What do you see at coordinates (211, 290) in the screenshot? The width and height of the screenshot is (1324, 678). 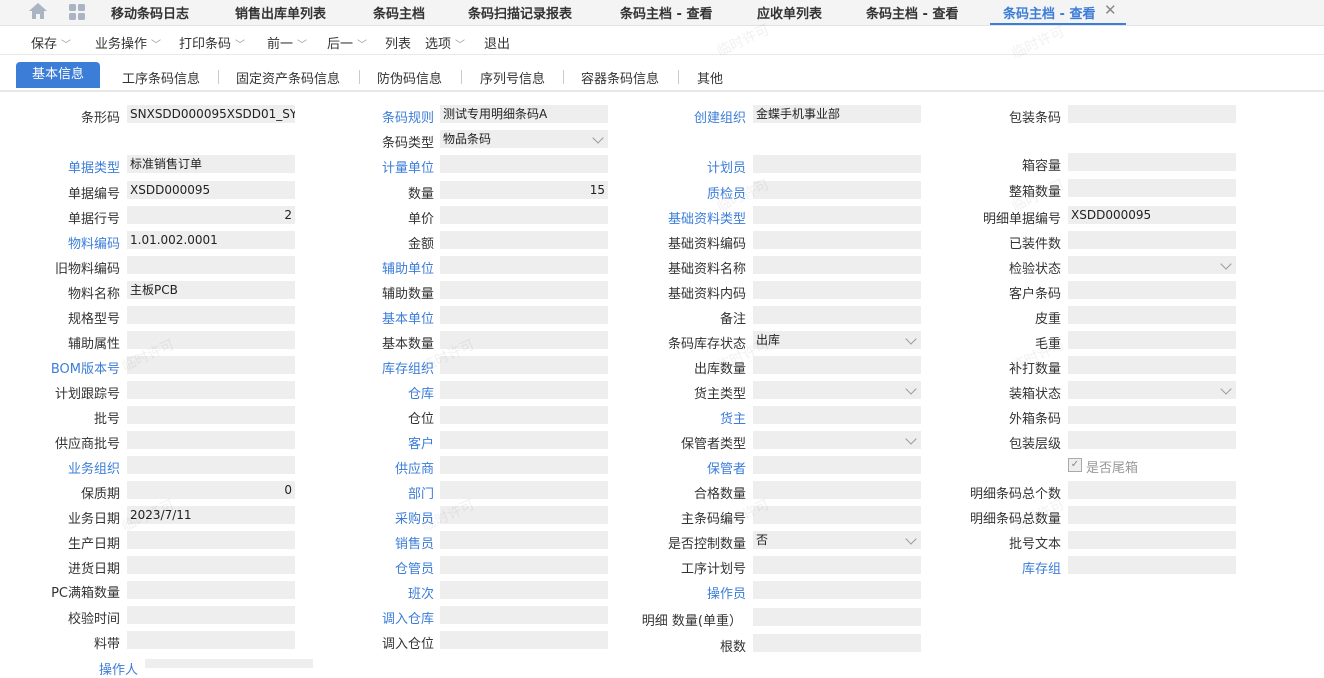 I see `material-name-field: 主板PCB` at bounding box center [211, 290].